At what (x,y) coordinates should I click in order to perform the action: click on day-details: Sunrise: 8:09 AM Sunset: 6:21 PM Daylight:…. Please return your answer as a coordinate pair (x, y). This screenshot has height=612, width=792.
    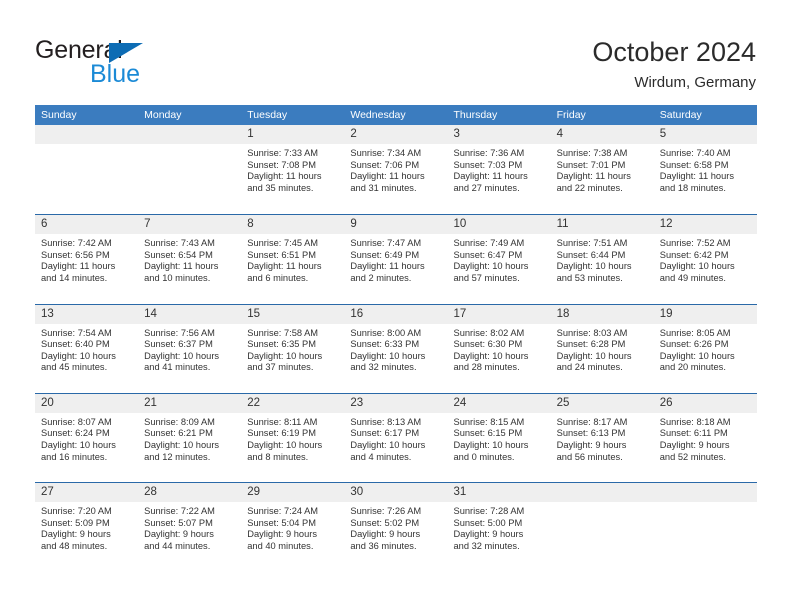
    Looking at the image, I should click on (189, 438).